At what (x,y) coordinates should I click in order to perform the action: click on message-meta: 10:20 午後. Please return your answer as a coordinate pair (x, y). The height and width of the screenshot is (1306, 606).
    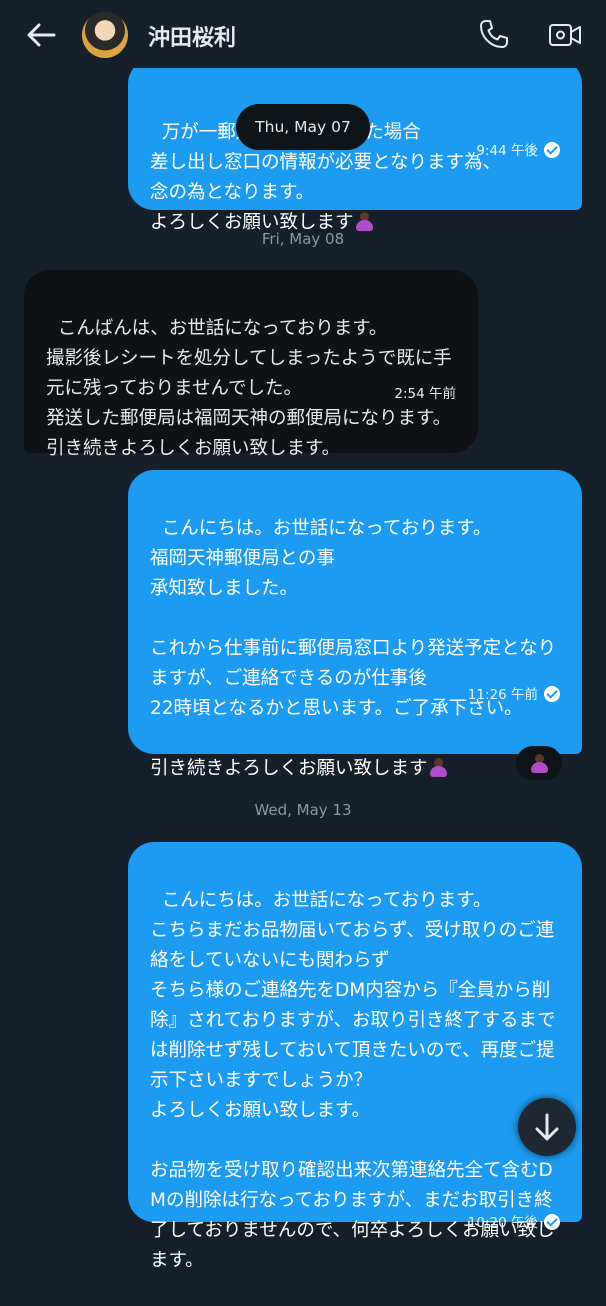
    Looking at the image, I should click on (505, 1223).